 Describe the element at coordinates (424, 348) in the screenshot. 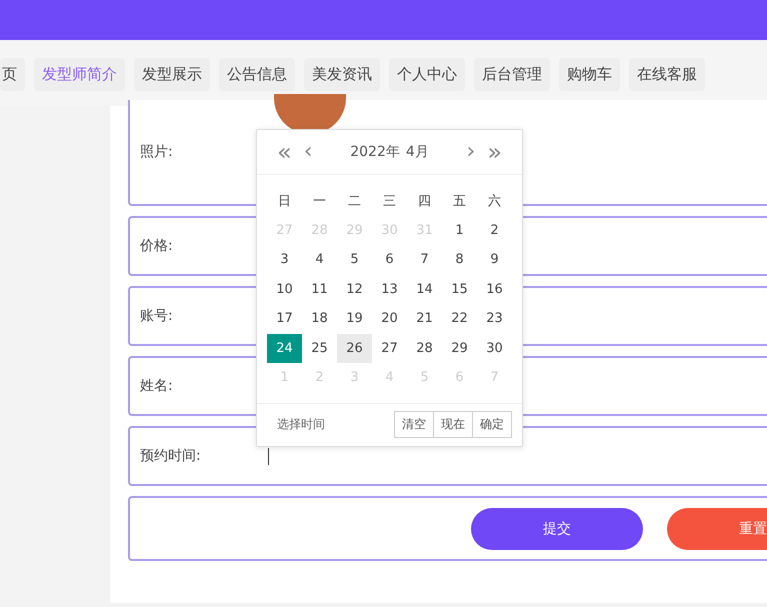

I see `calendar-day: 28` at that location.